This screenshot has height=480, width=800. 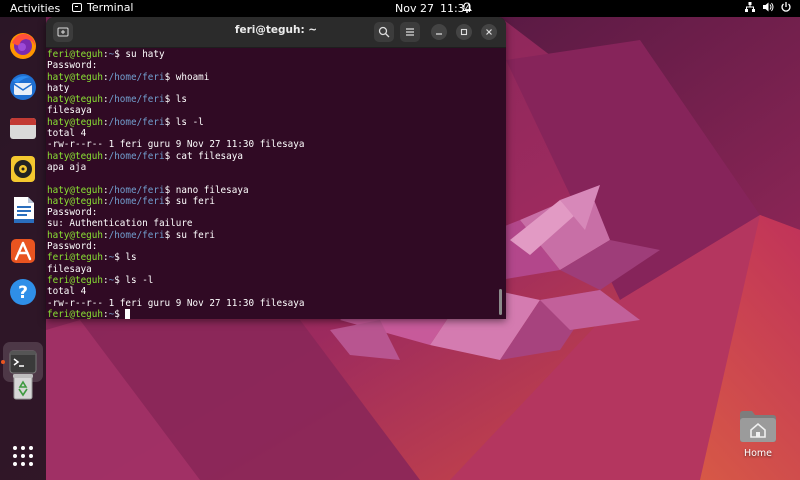 I want to click on minimize-button, so click(x=439, y=32).